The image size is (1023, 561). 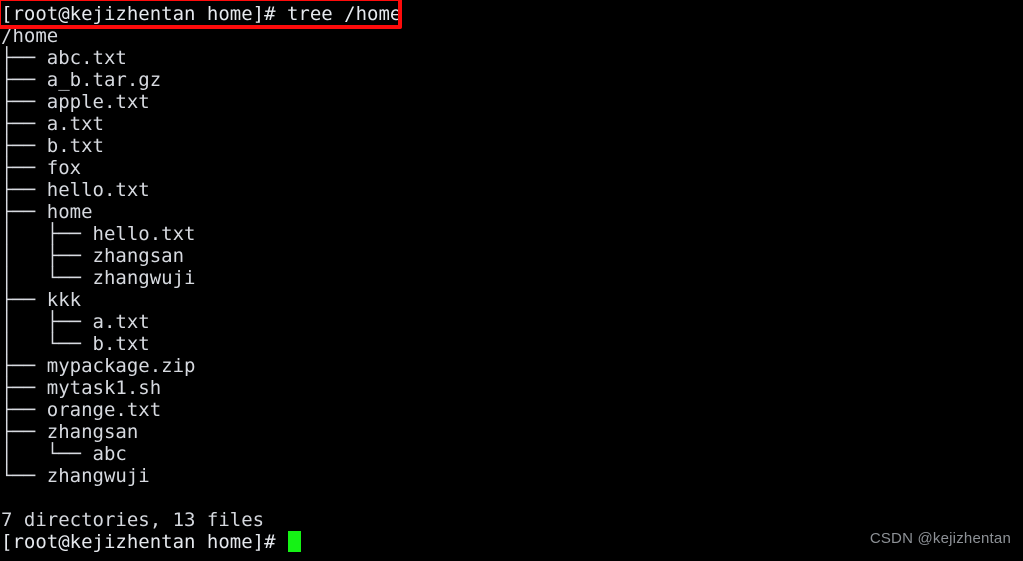 I want to click on tree-line: ├── zhangsan, so click(x=70, y=432).